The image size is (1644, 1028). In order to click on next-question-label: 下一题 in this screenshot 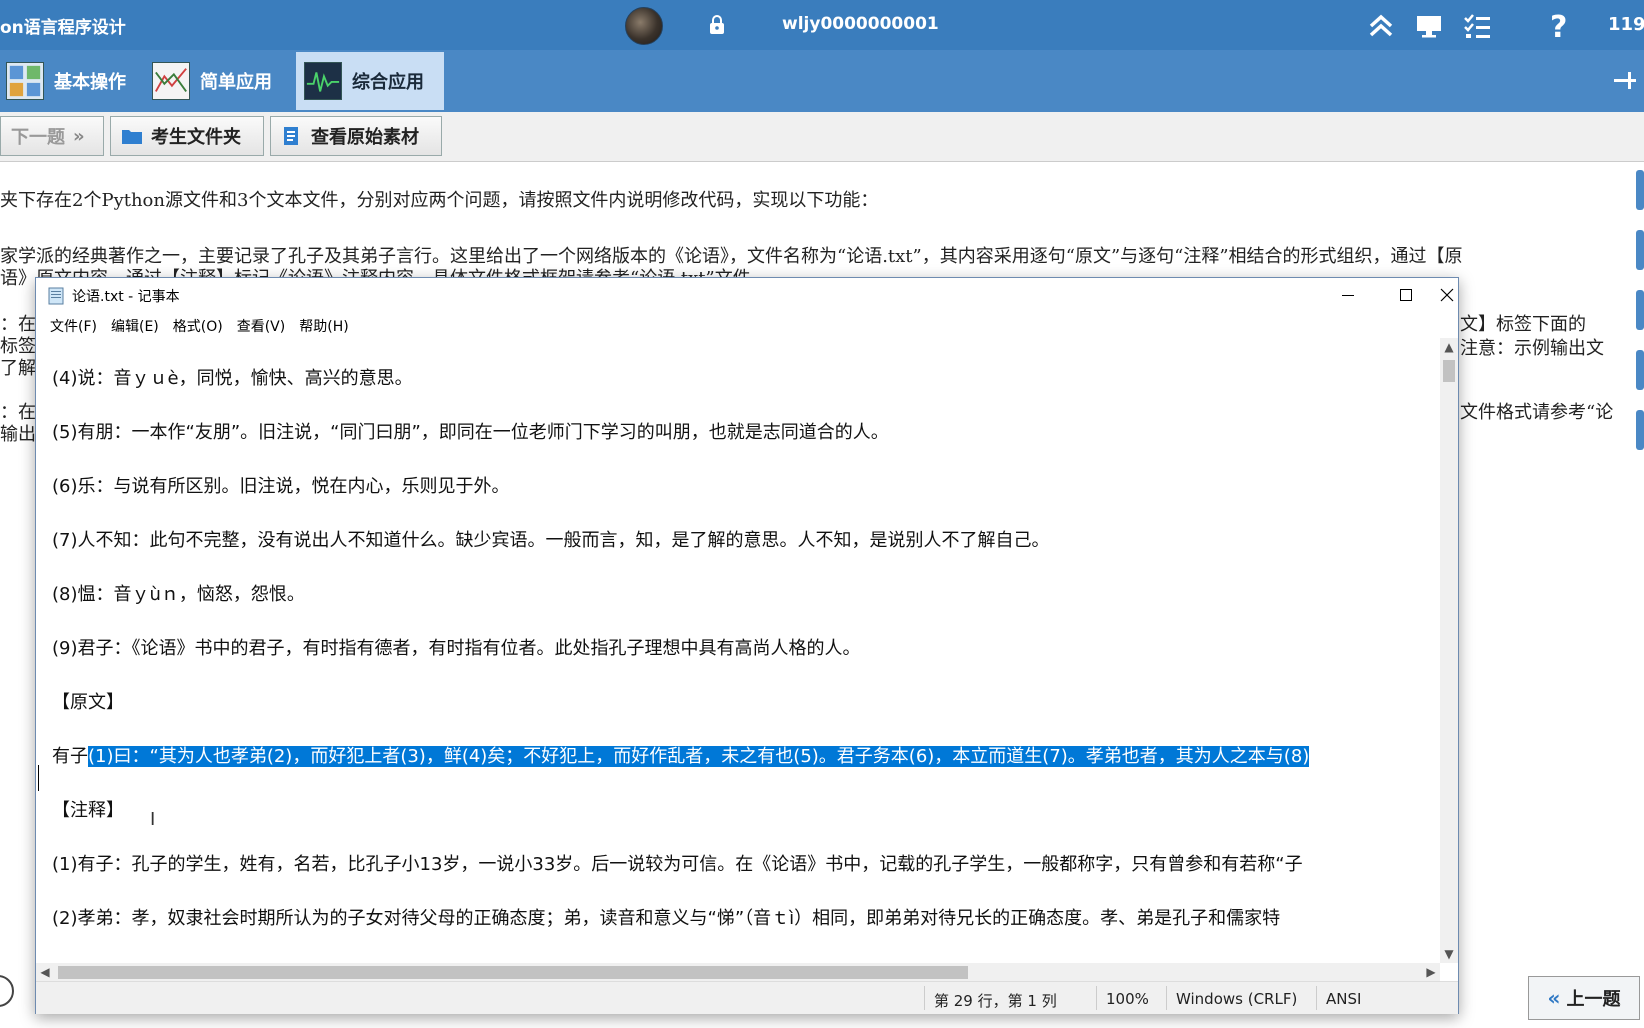, I will do `click(38, 137)`.